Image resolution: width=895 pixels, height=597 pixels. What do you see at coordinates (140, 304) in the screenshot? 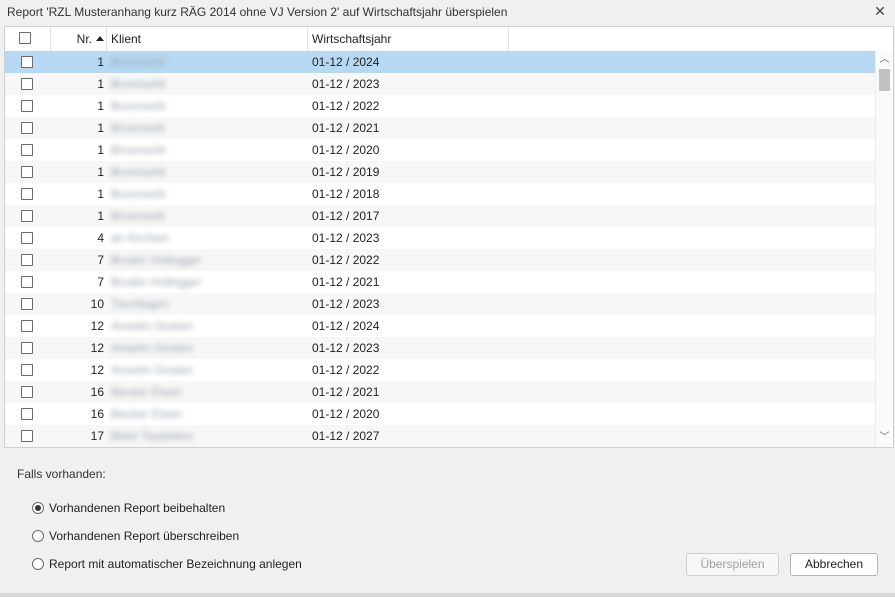
I see `cell-klient-redacted: Tischlegen` at bounding box center [140, 304].